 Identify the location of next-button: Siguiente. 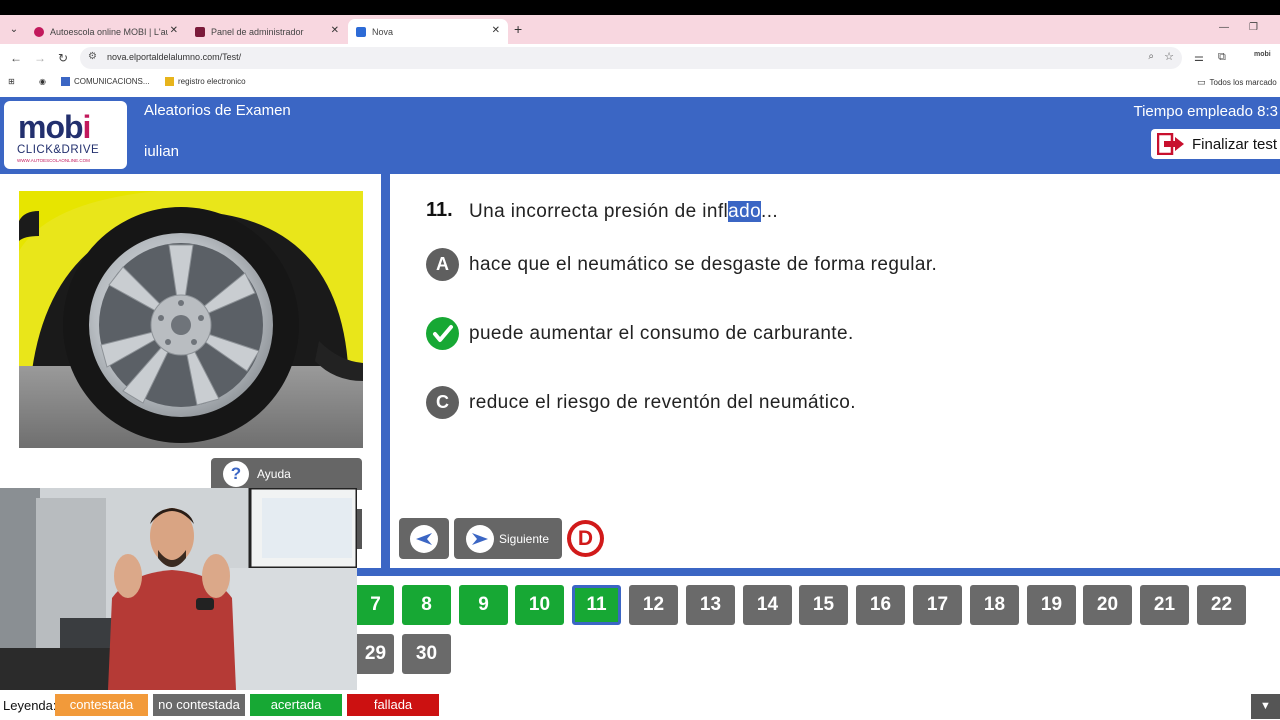
(508, 538).